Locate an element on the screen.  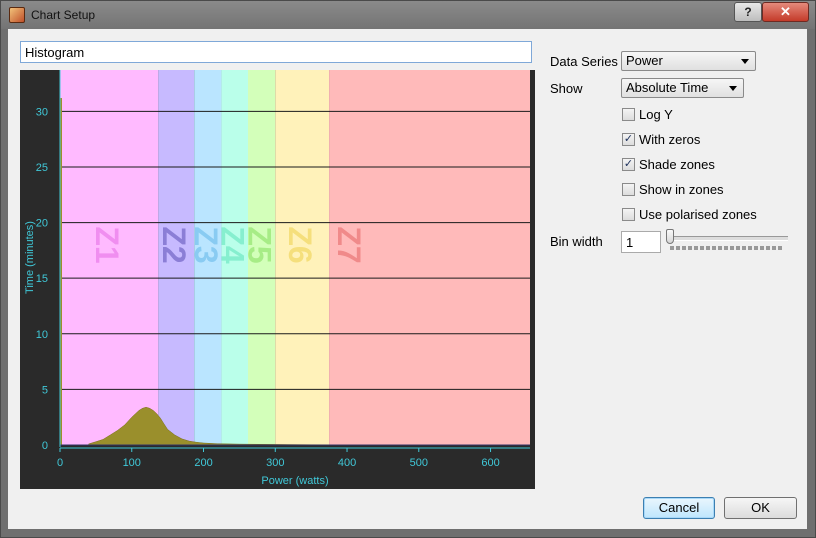
title-bar: Chart Setup ? ✕ is located at coordinates (408, 15).